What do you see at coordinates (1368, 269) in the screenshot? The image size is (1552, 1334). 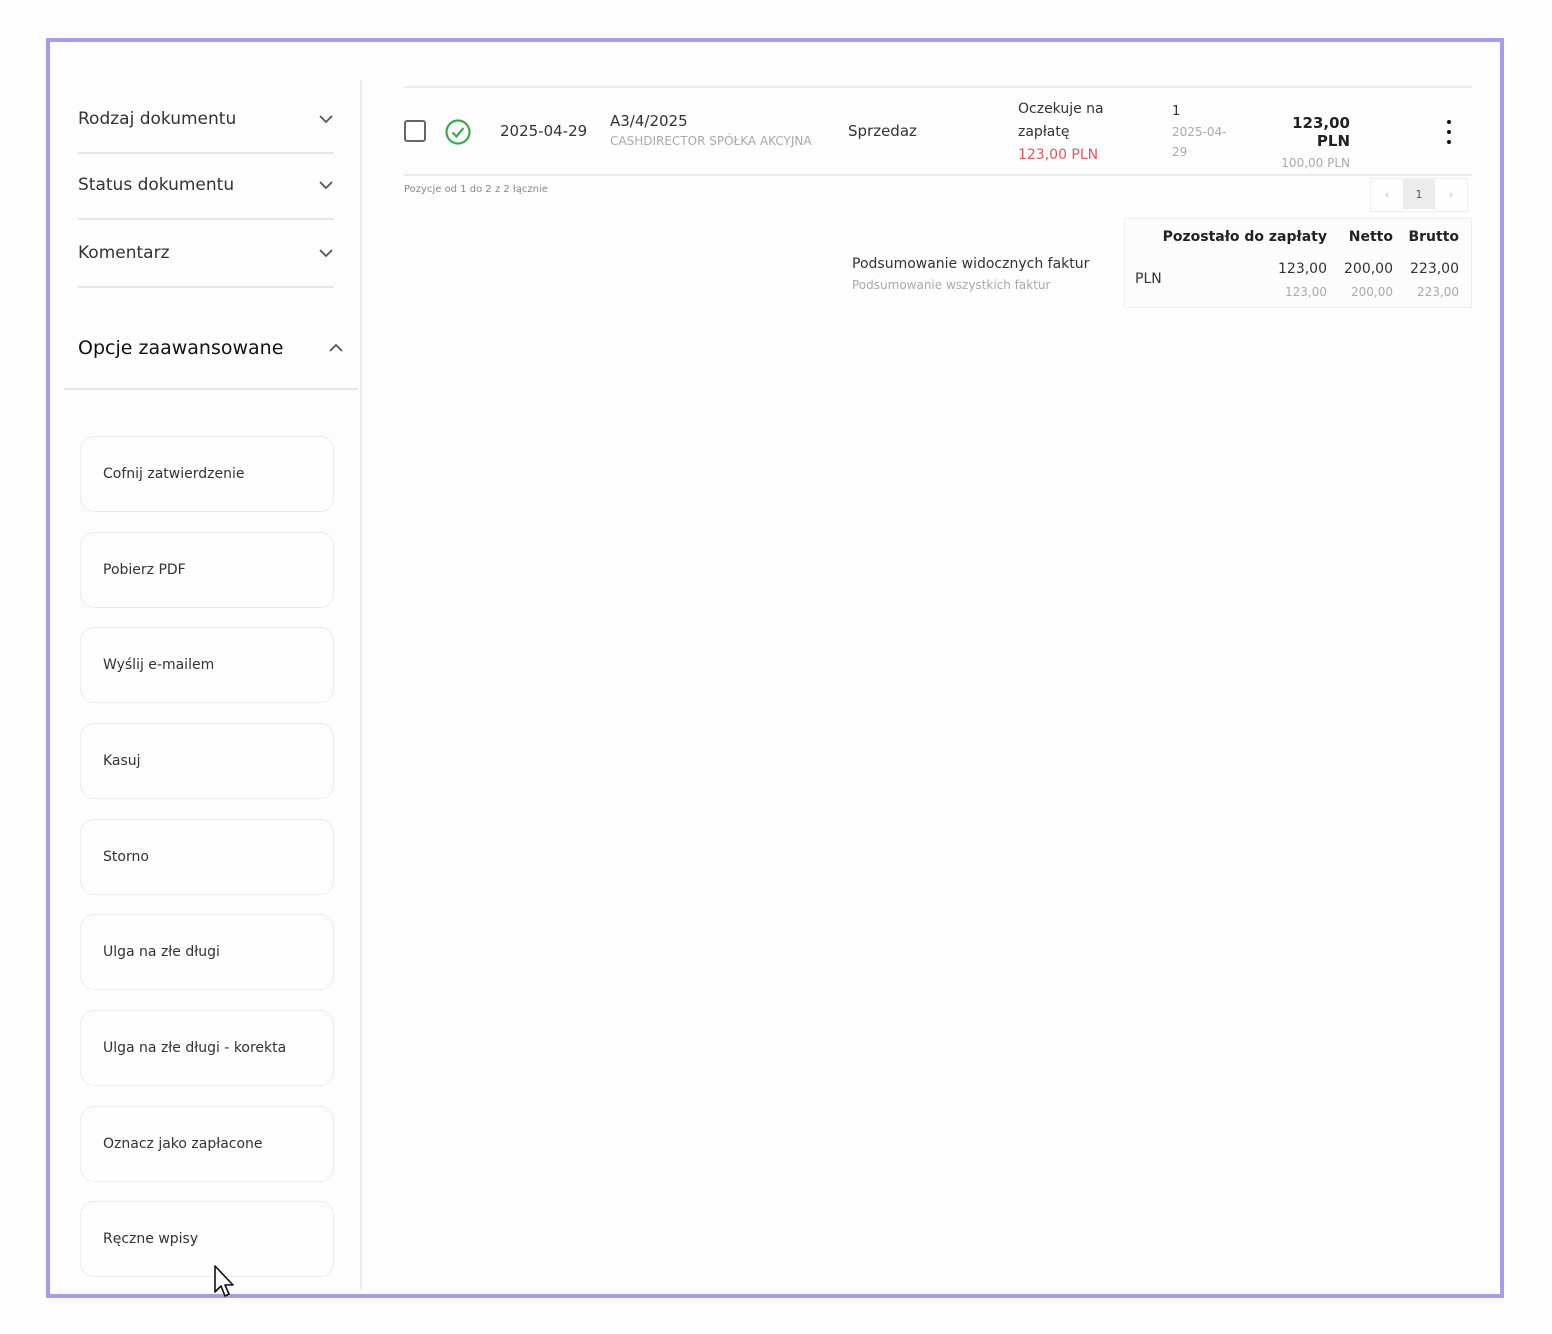 I see `visible-net: 200,00` at bounding box center [1368, 269].